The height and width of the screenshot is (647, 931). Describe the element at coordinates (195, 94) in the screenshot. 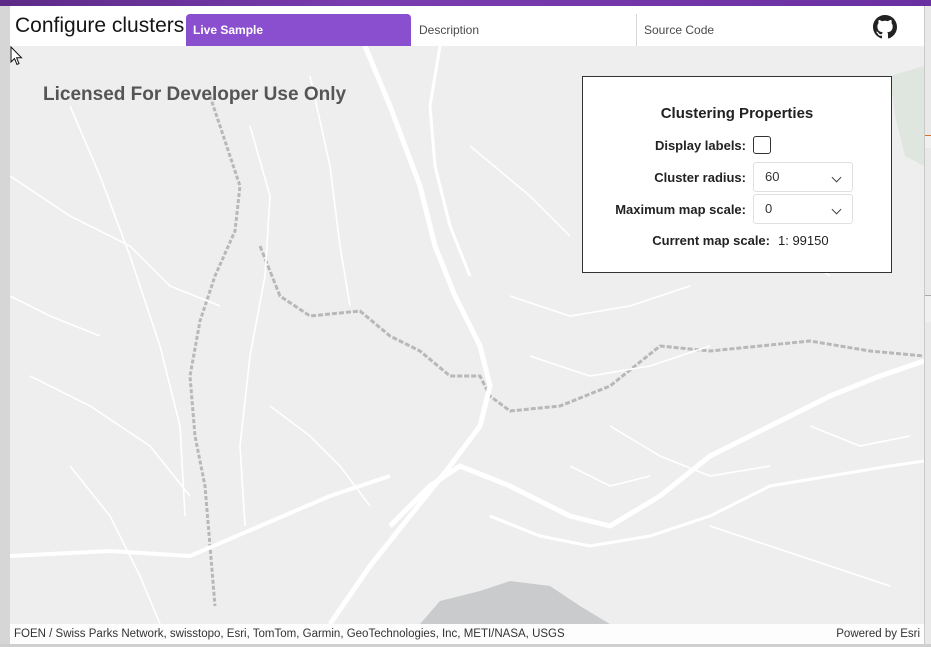

I see `license-watermark: Licensed For Developer Use Only` at that location.